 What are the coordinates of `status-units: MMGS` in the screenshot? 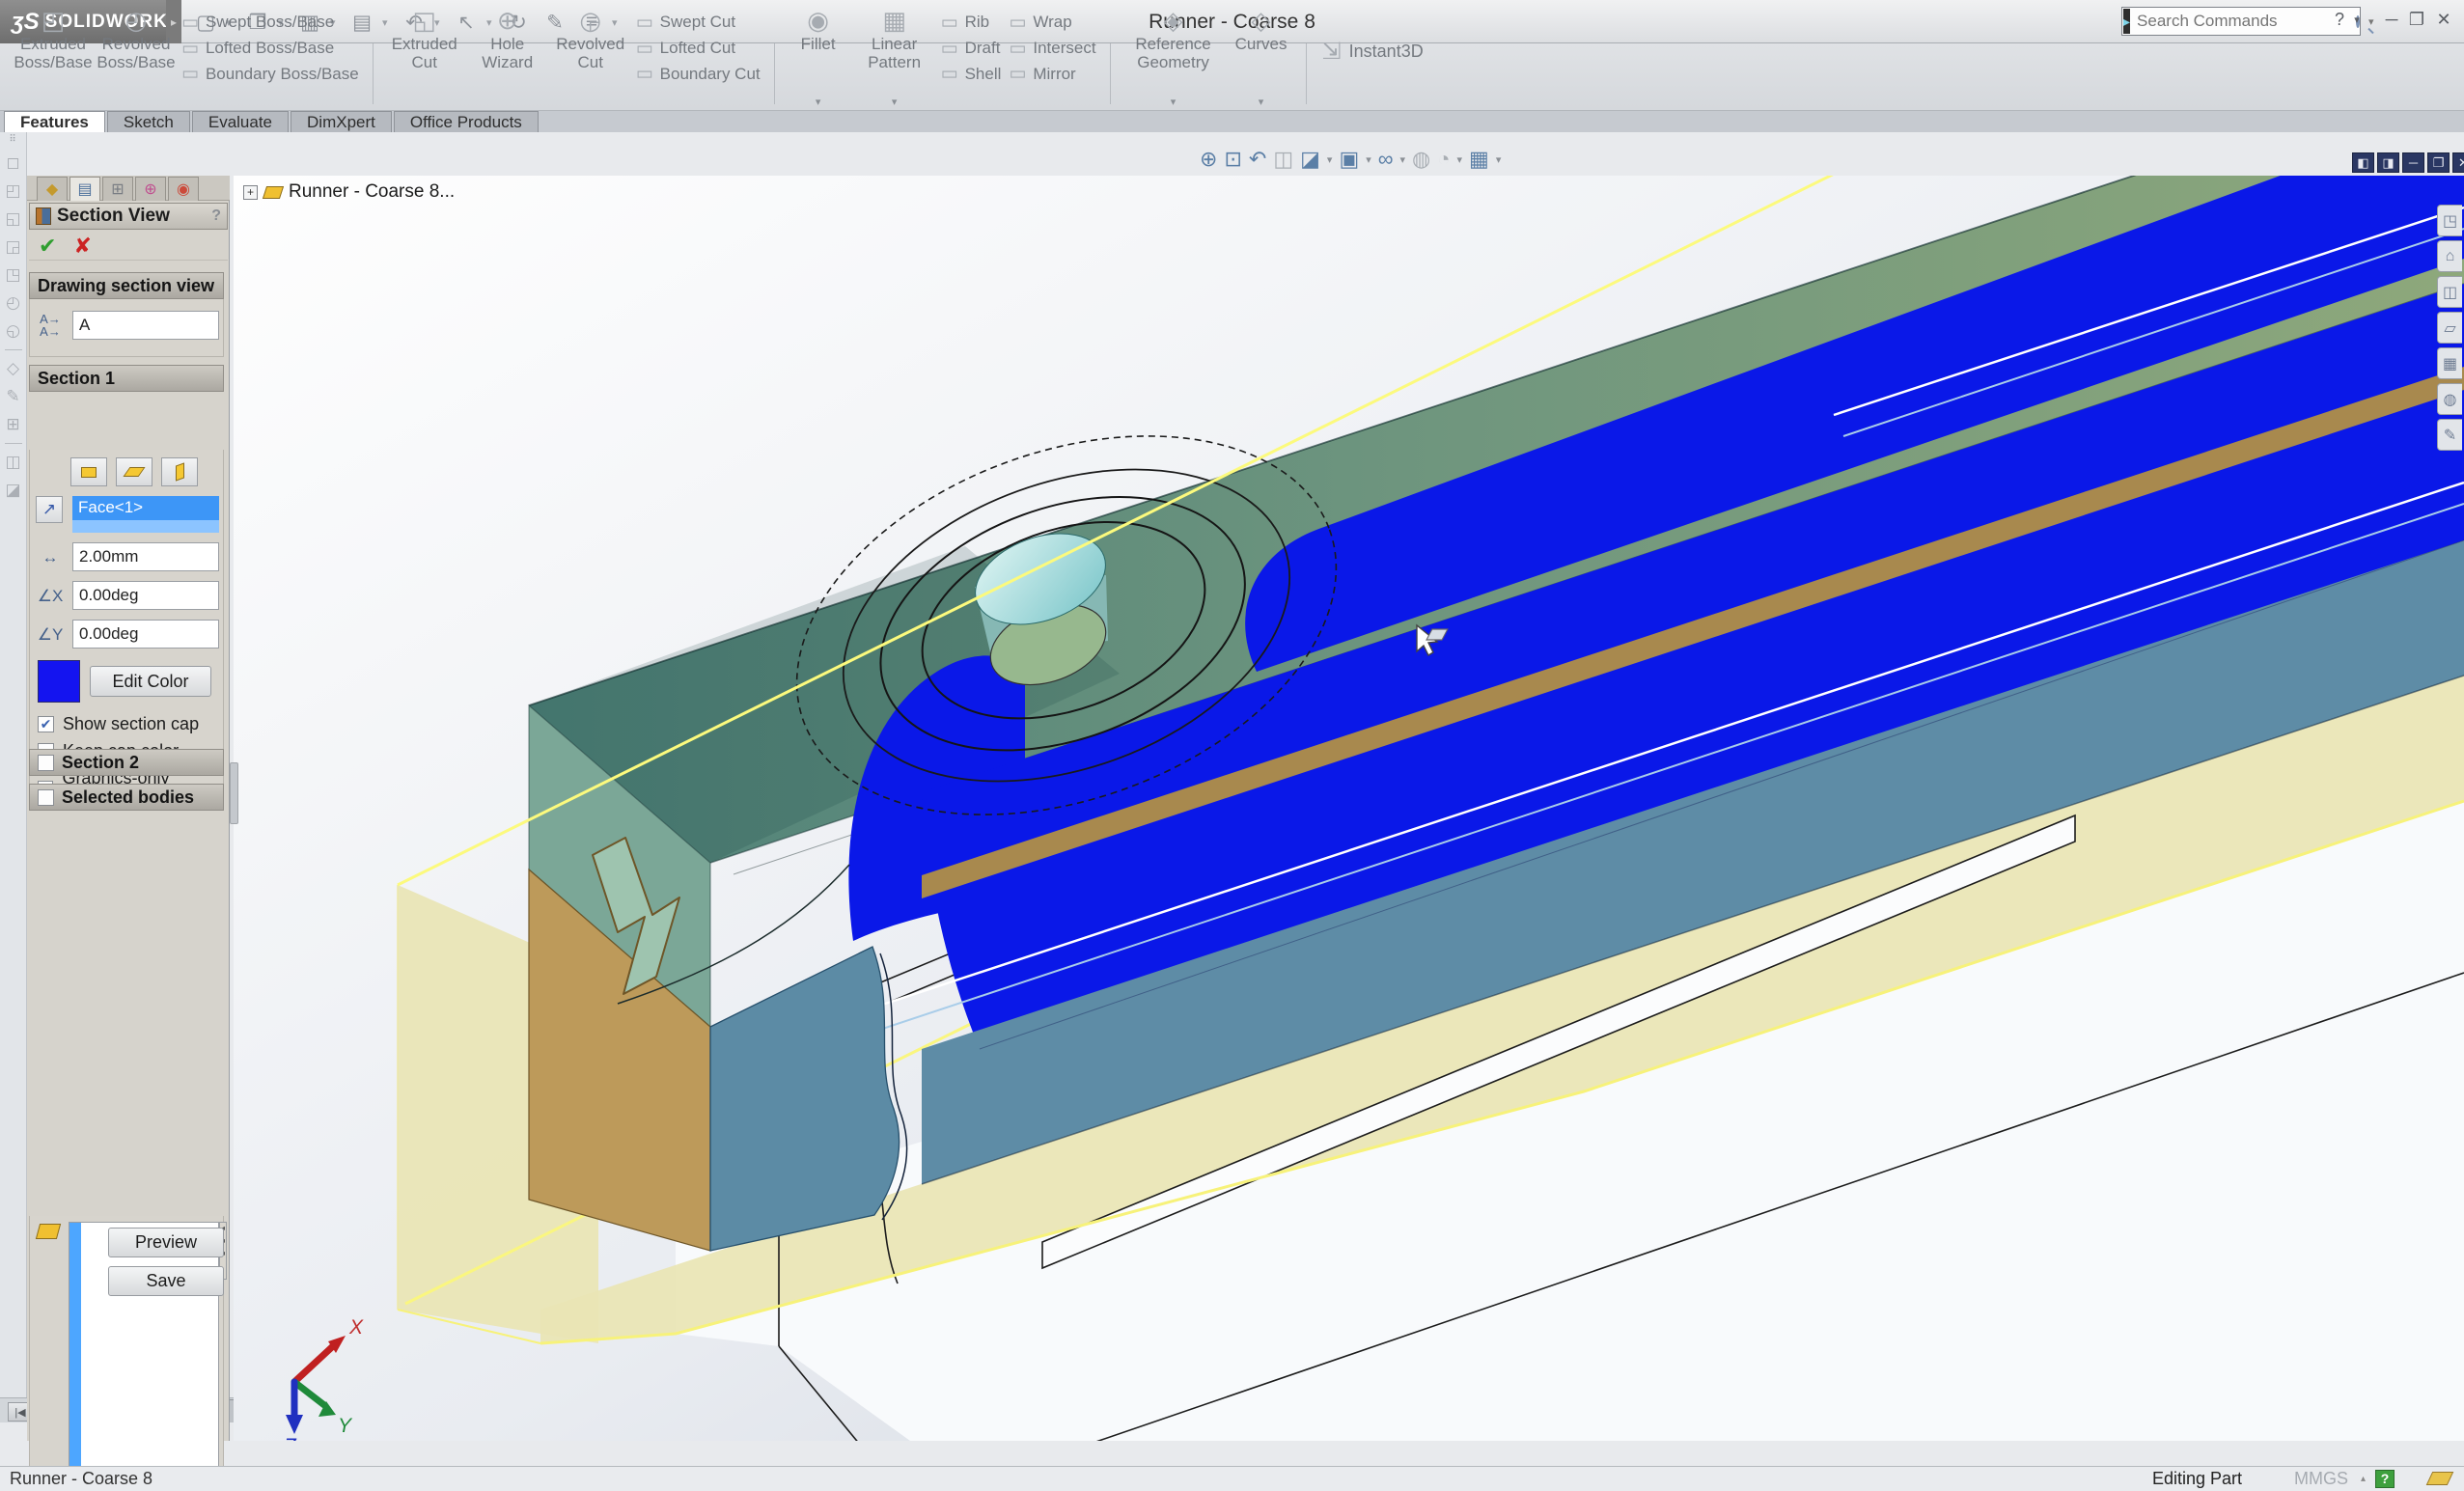 It's located at (2321, 1479).